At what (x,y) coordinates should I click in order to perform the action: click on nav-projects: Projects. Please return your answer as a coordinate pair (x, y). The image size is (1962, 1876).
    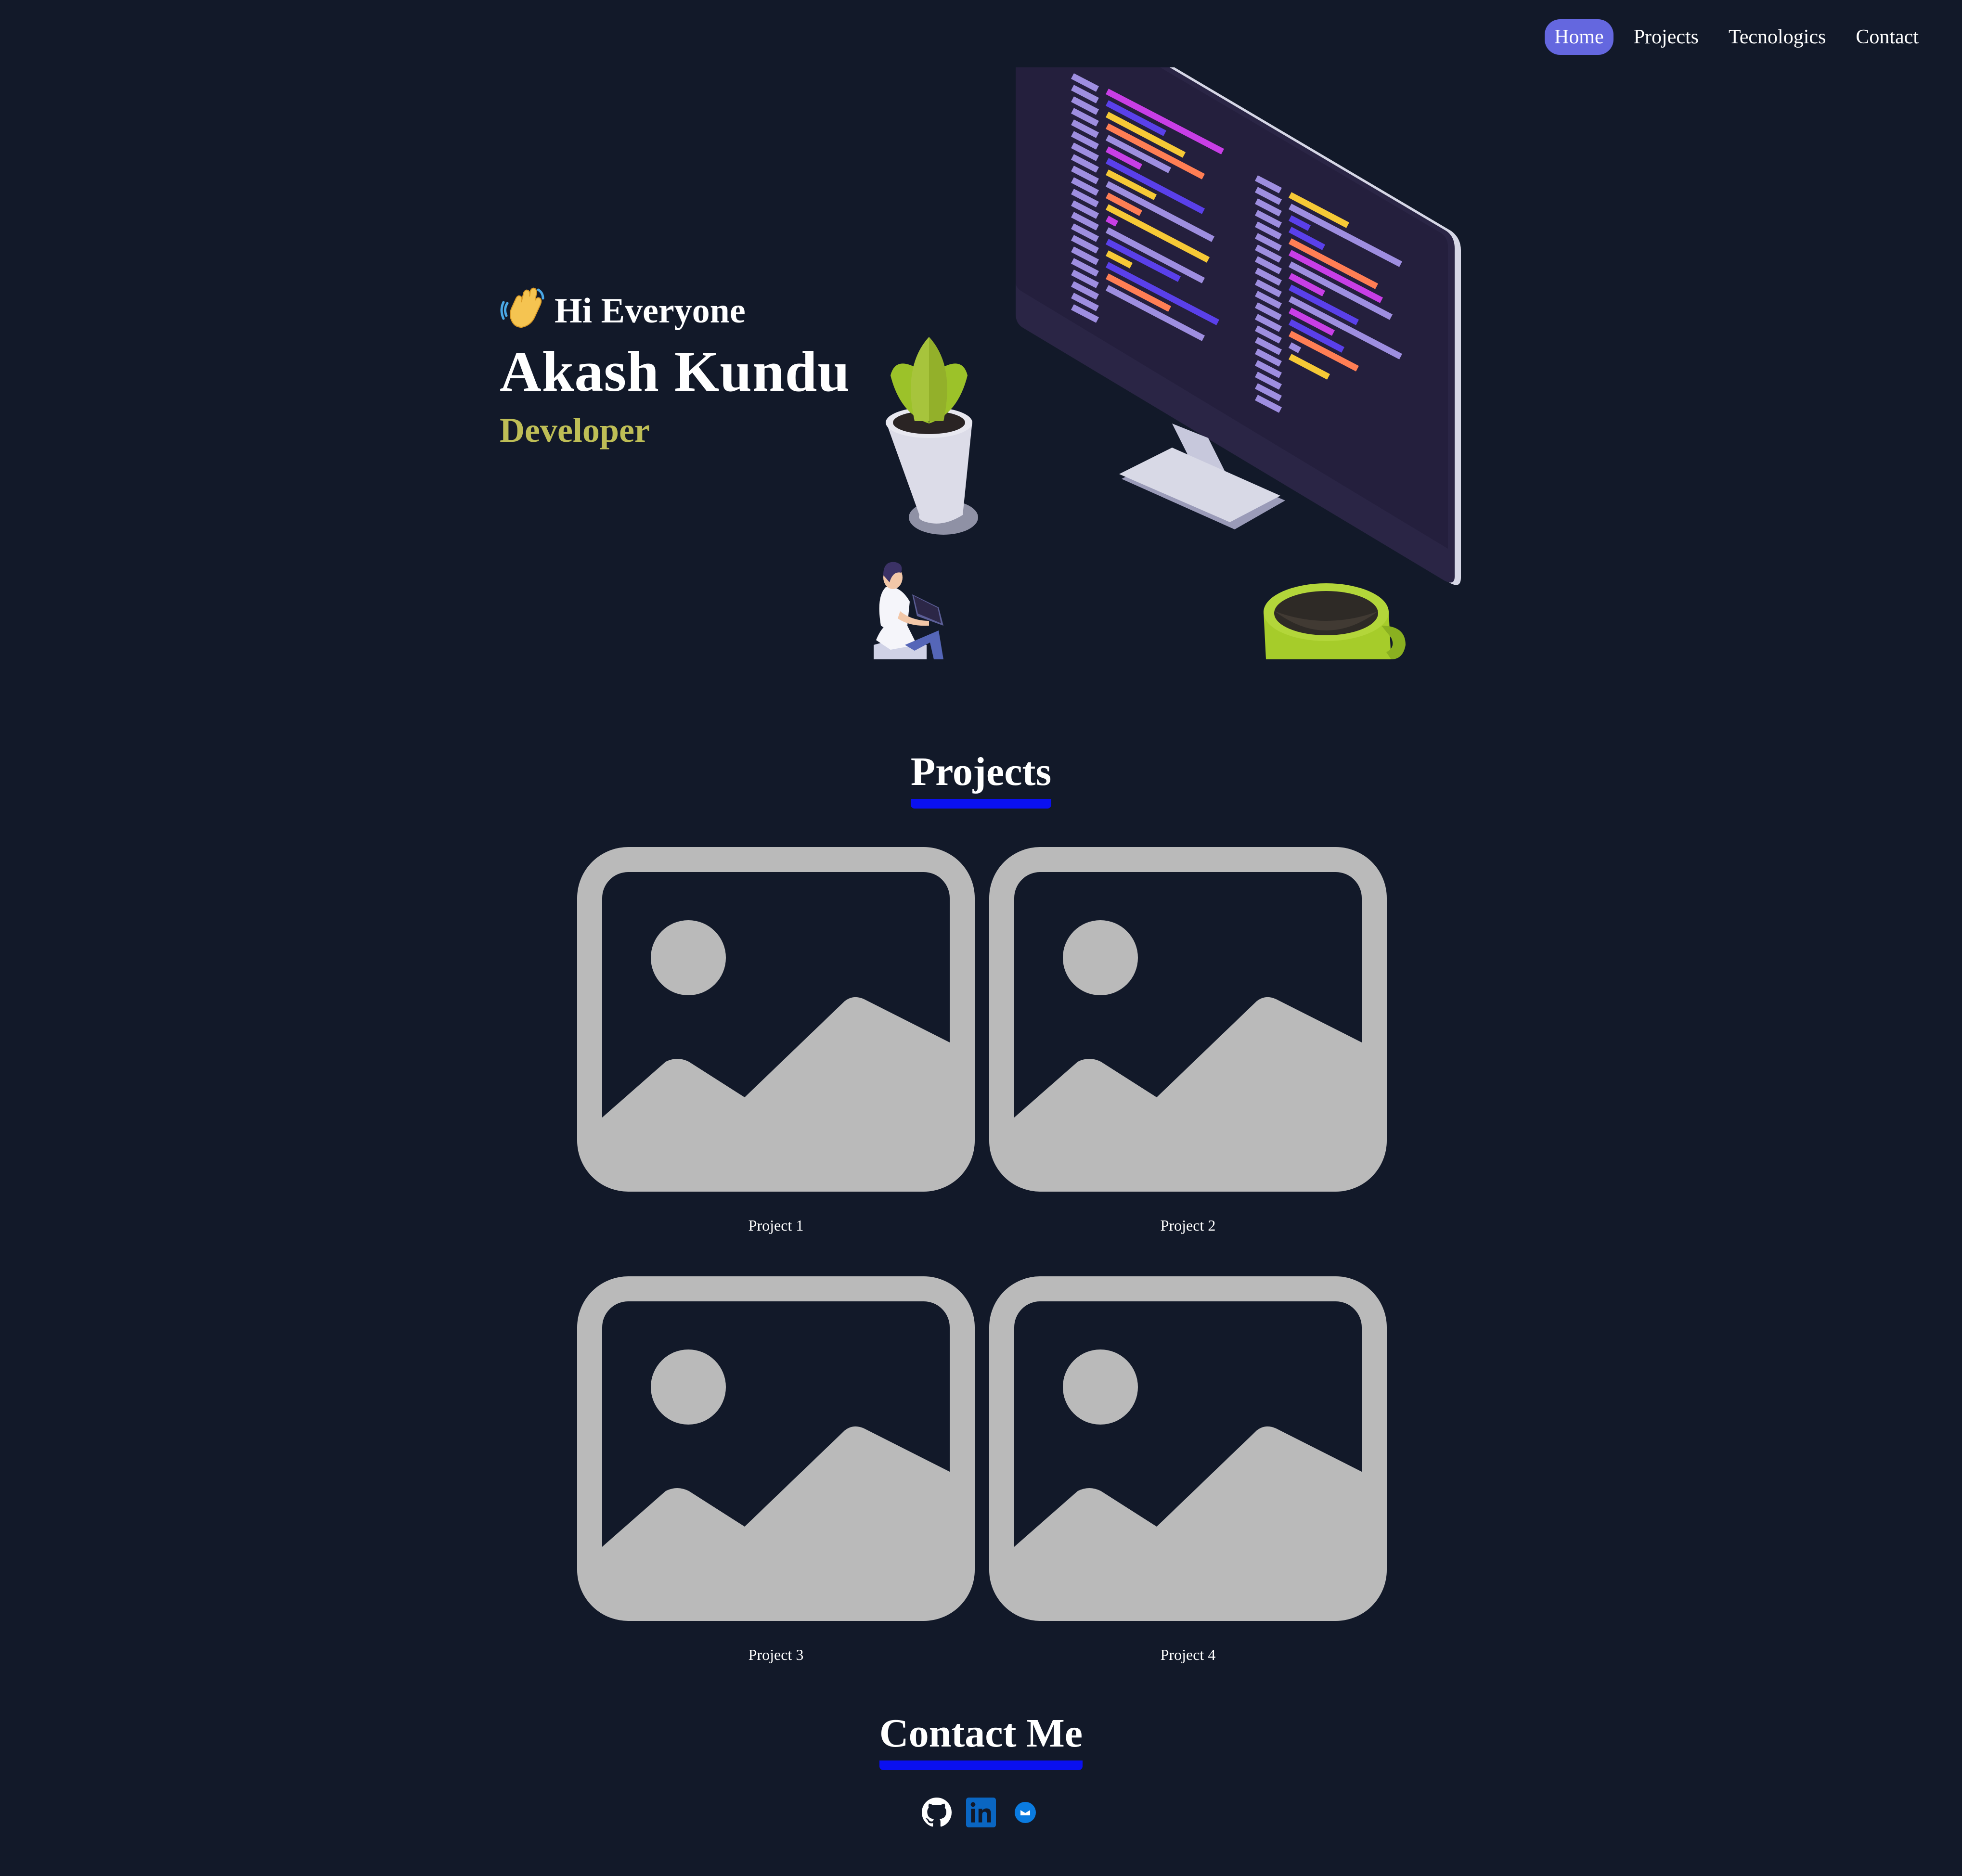
    Looking at the image, I should click on (1666, 37).